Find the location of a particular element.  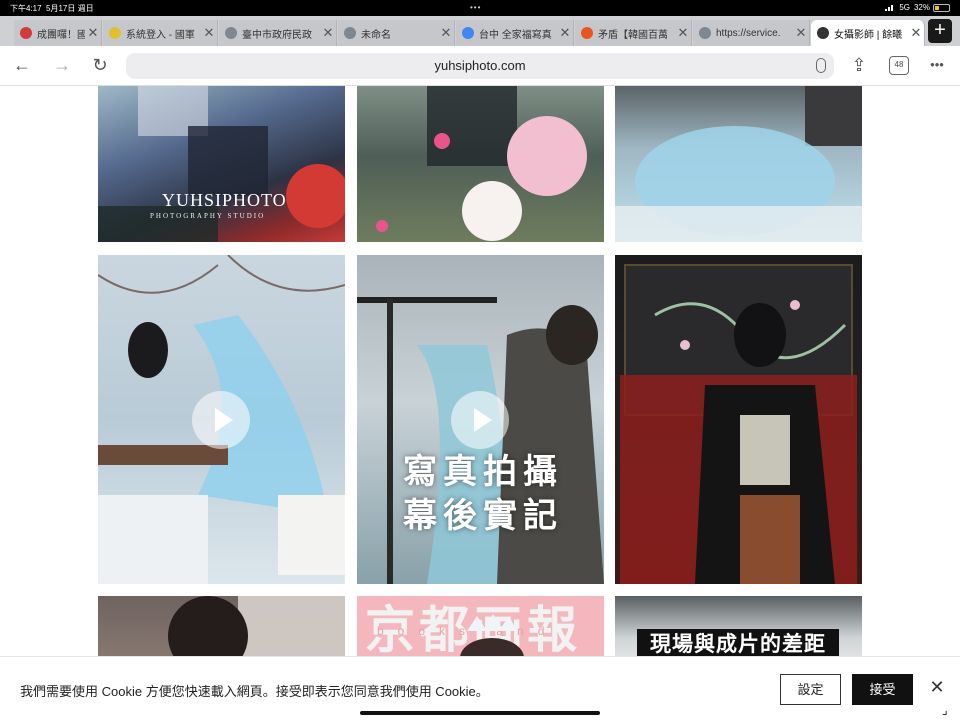

tab-title: 女攝影師 | 餘曦 is located at coordinates (868, 35).